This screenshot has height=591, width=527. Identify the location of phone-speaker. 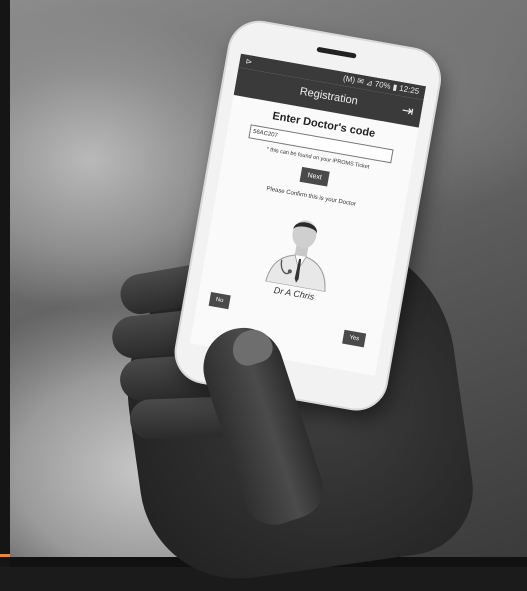
(336, 52).